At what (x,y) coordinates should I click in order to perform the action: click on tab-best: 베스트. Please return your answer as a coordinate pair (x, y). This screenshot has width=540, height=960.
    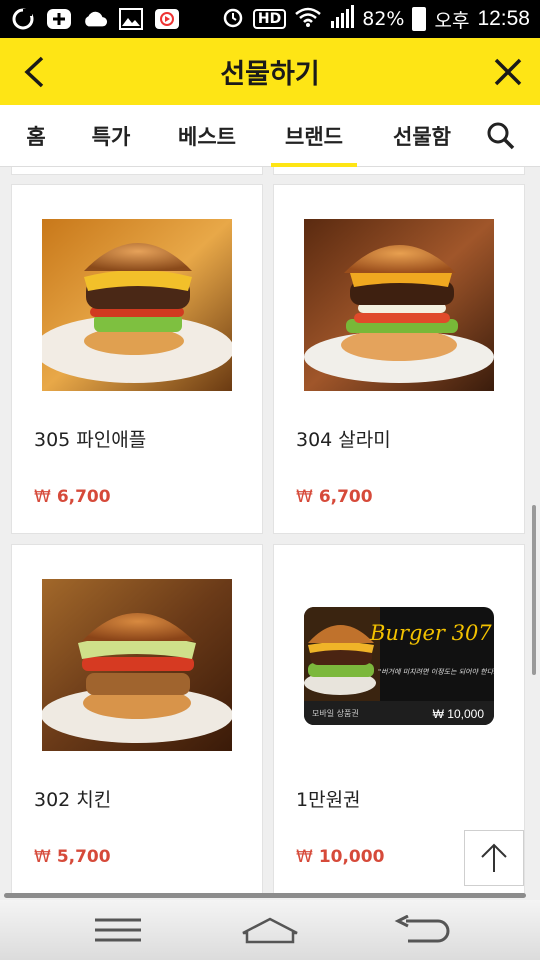
    Looking at the image, I should click on (207, 136).